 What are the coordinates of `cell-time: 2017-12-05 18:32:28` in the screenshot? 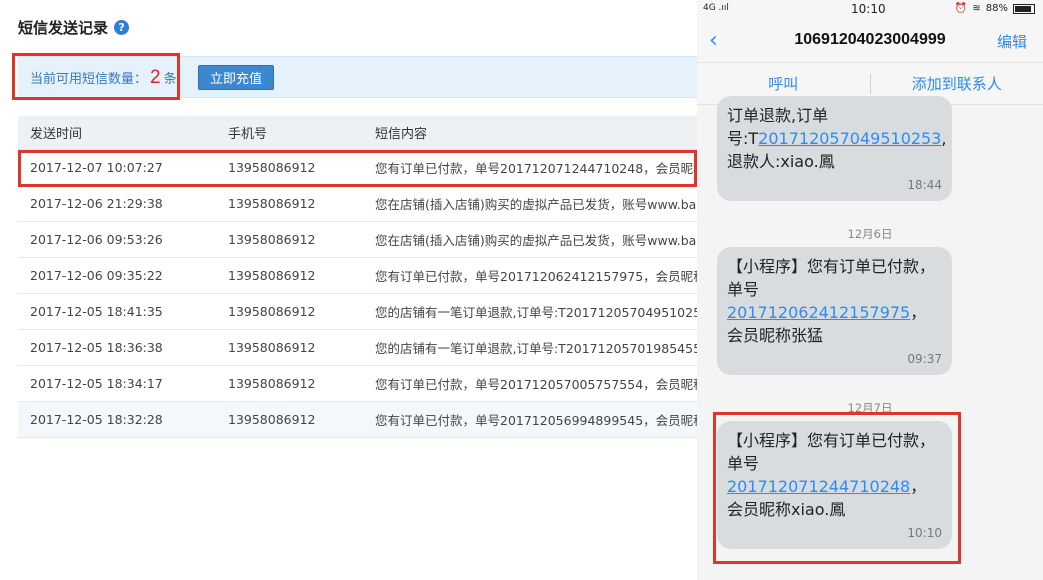 It's located at (96, 419).